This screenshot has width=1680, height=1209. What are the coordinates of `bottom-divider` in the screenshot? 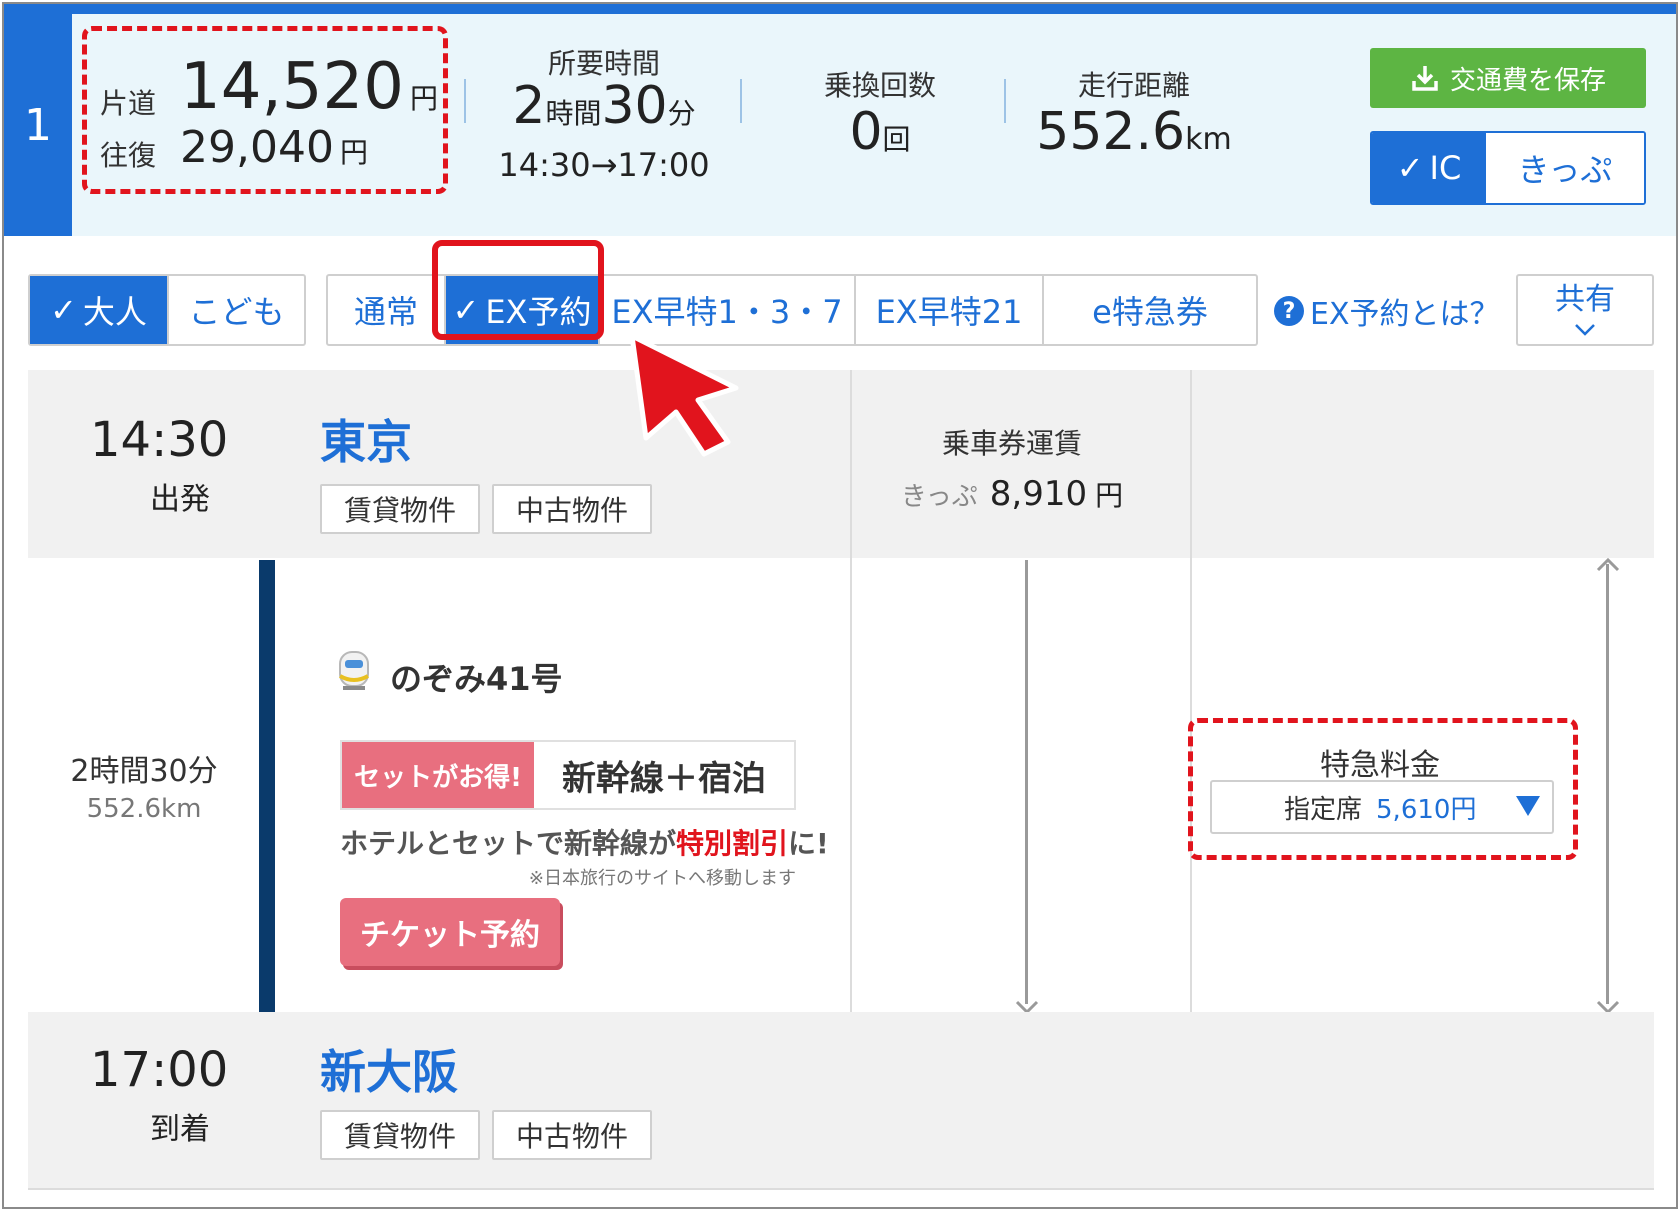 It's located at (841, 1189).